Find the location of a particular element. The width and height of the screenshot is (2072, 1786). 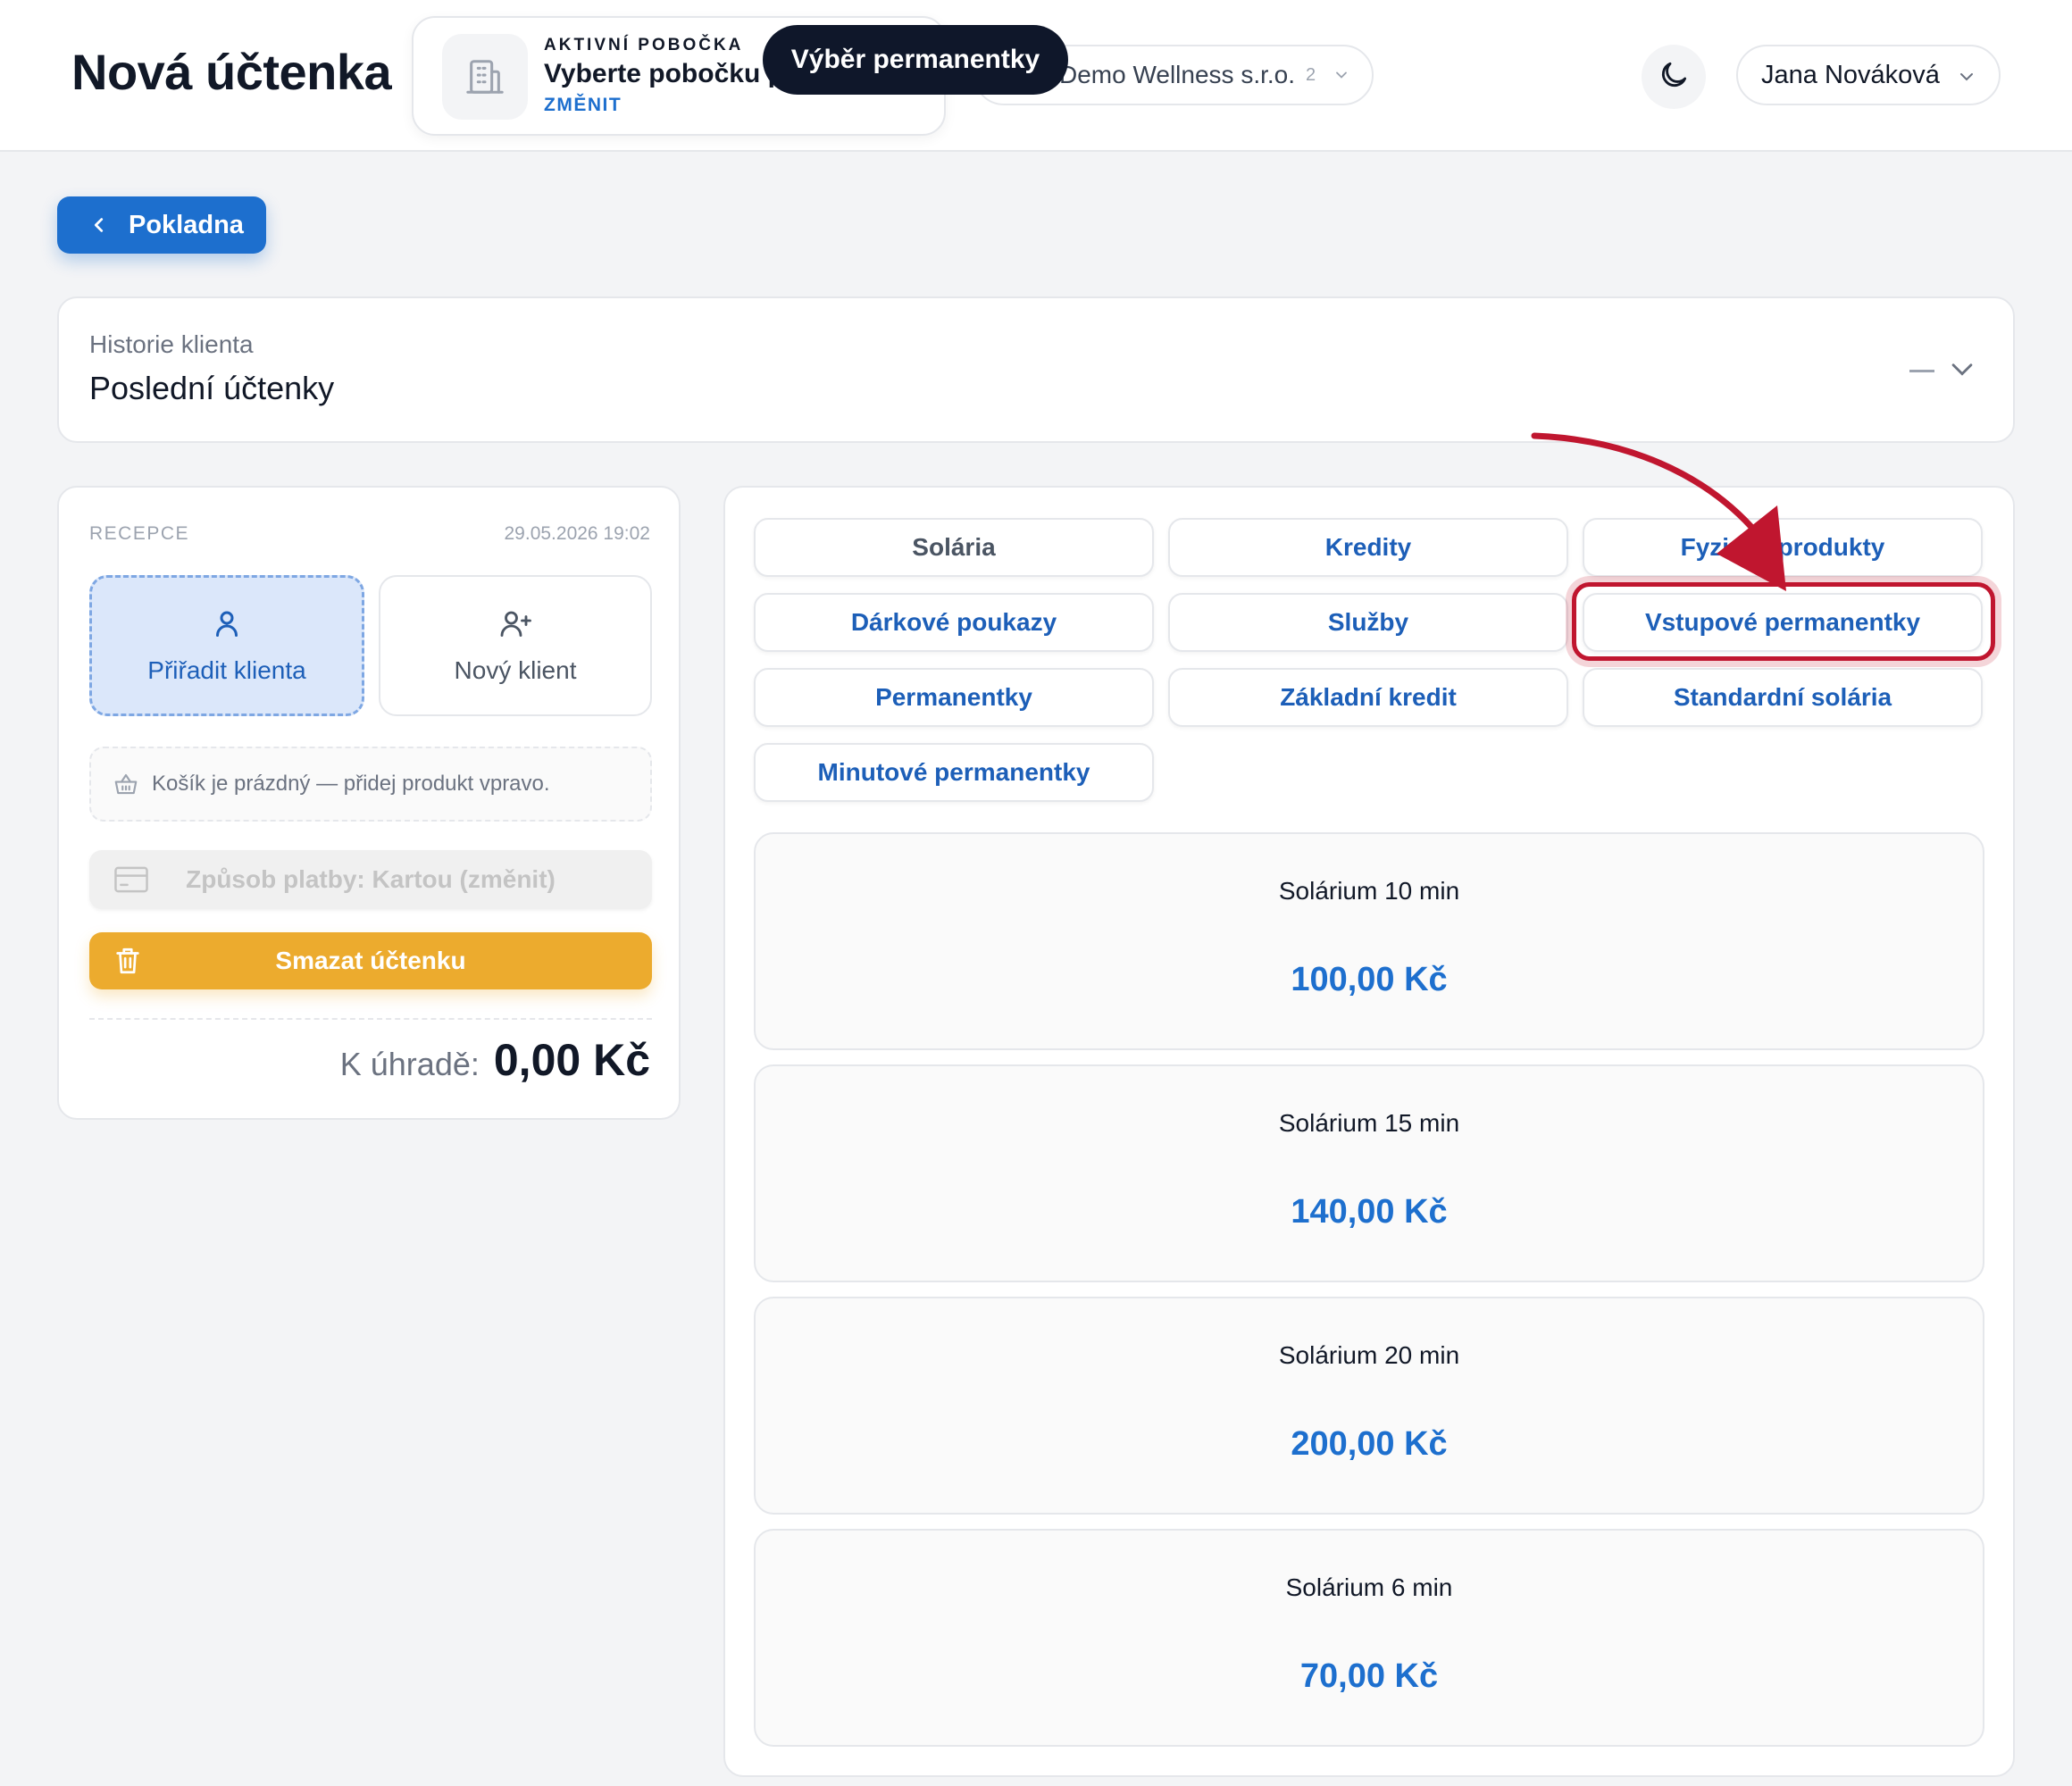

product-name: Solárium 20 min is located at coordinates (1369, 1355).